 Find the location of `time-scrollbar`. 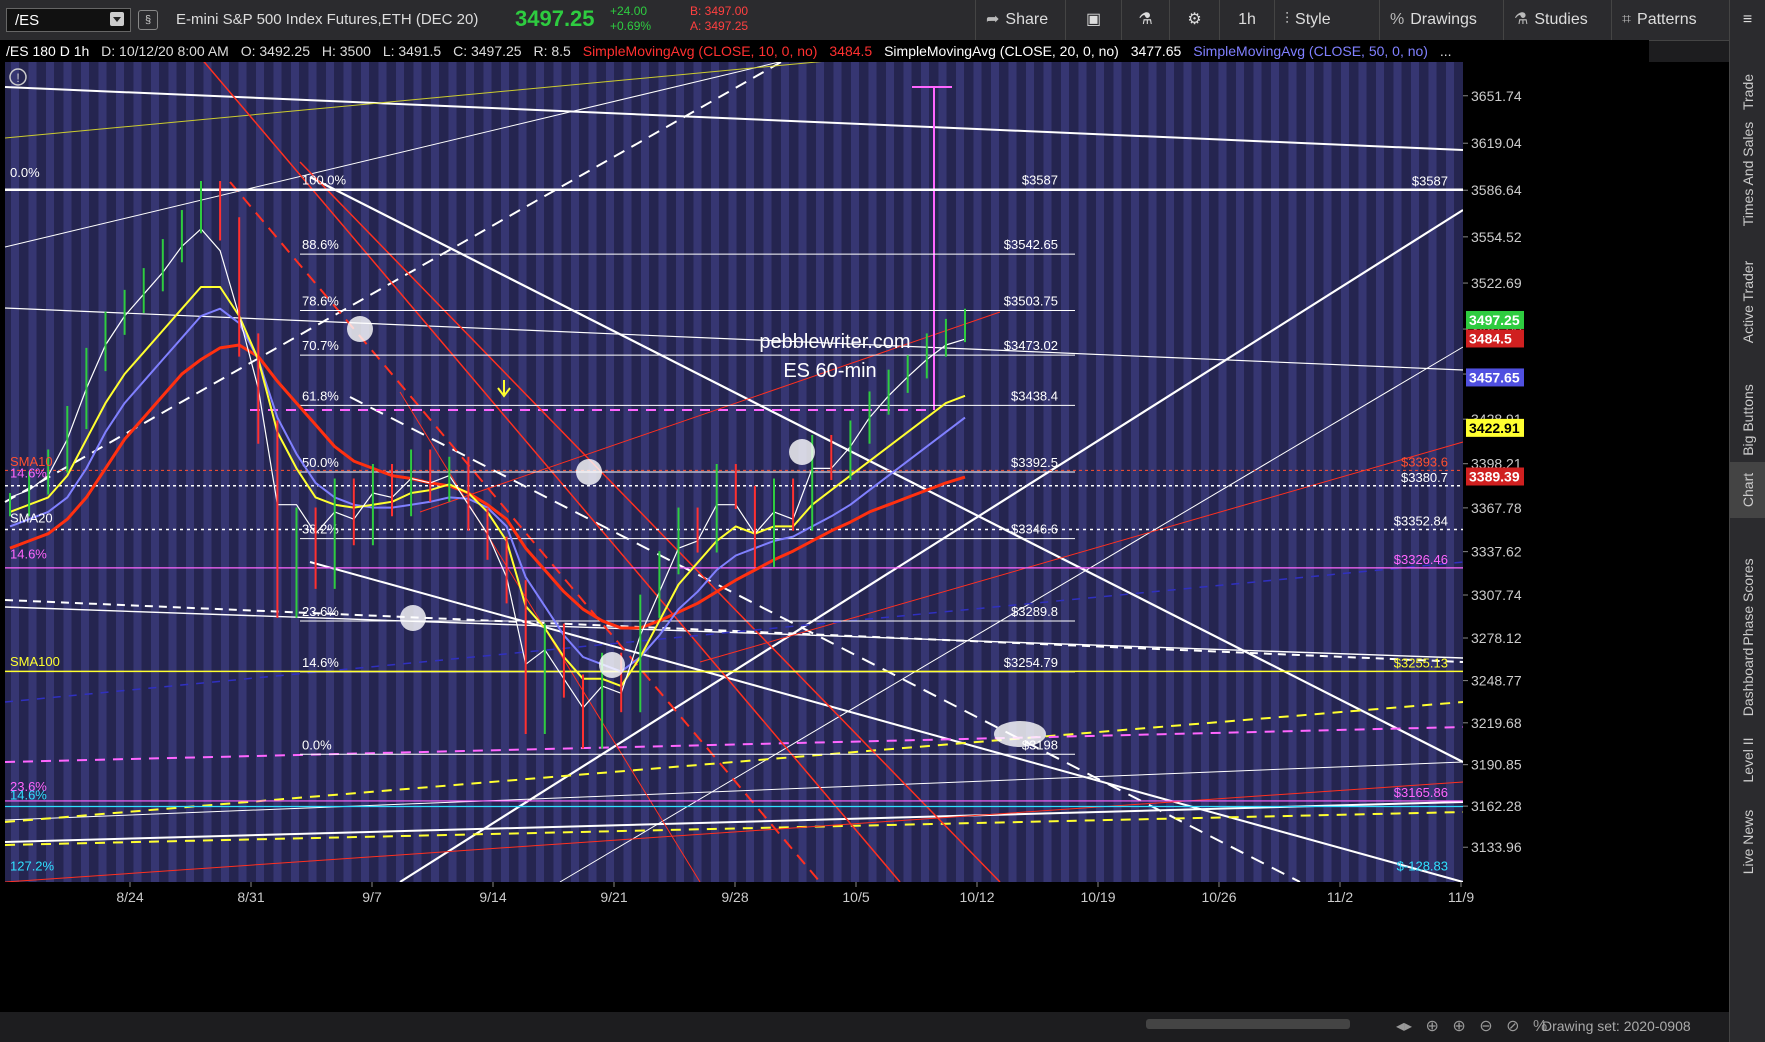

time-scrollbar is located at coordinates (1248, 1024).